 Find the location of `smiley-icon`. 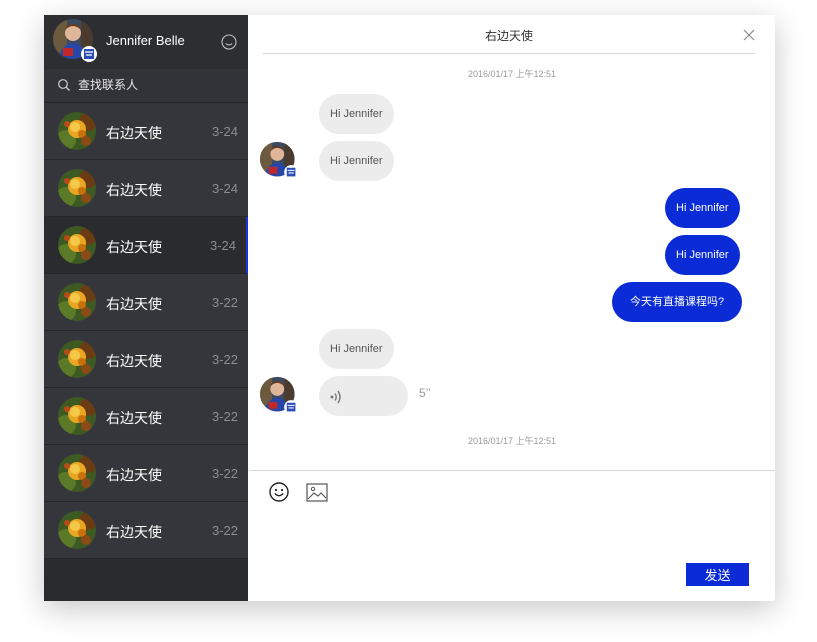

smiley-icon is located at coordinates (229, 42).